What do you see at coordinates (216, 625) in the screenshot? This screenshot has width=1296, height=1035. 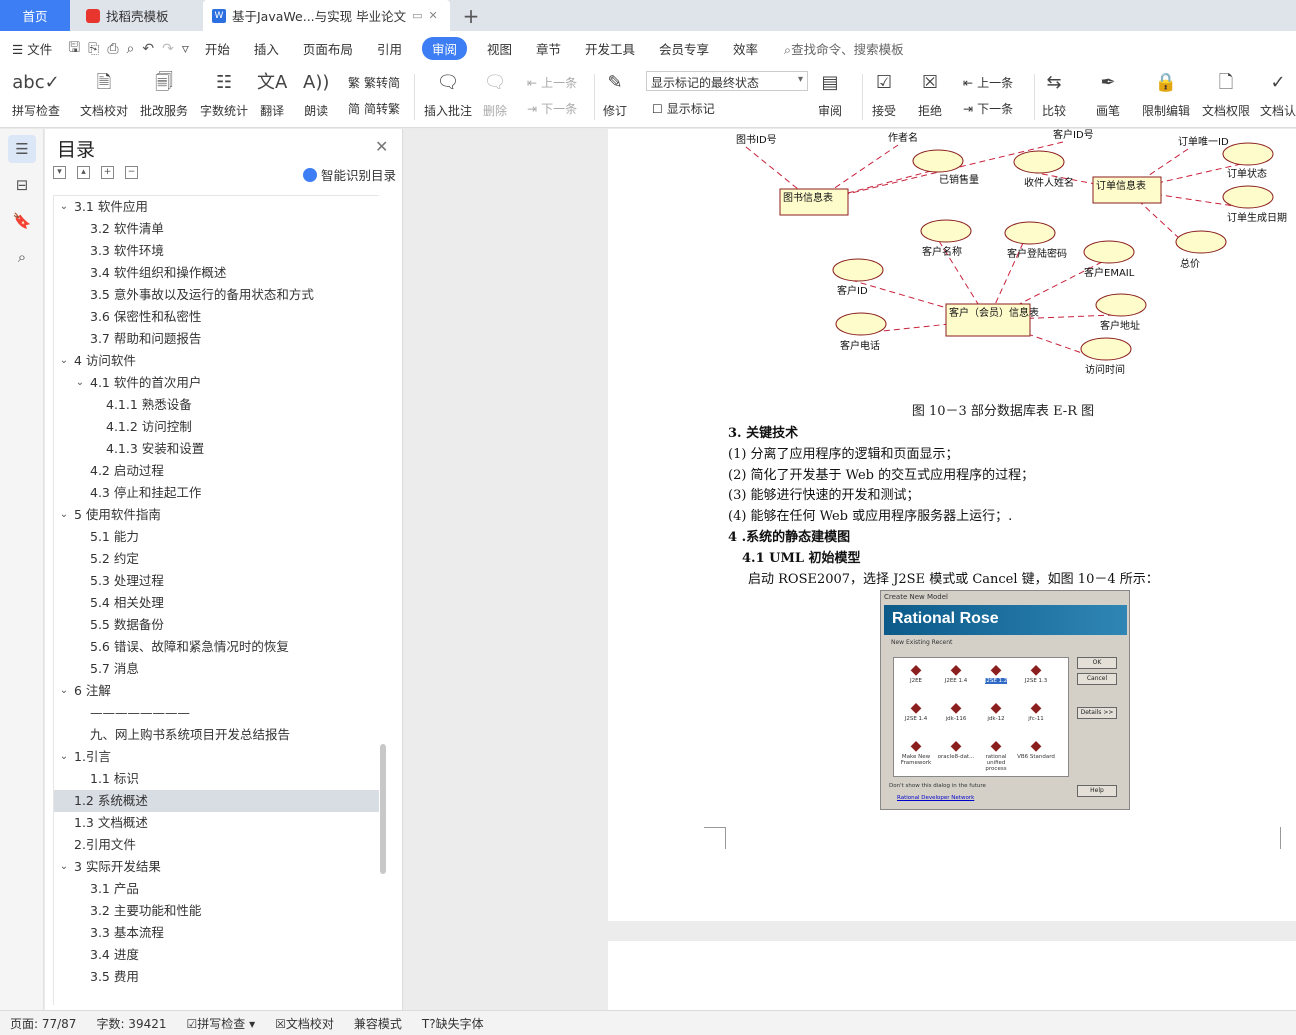 I see `toc-item: 5.5 数据备份` at bounding box center [216, 625].